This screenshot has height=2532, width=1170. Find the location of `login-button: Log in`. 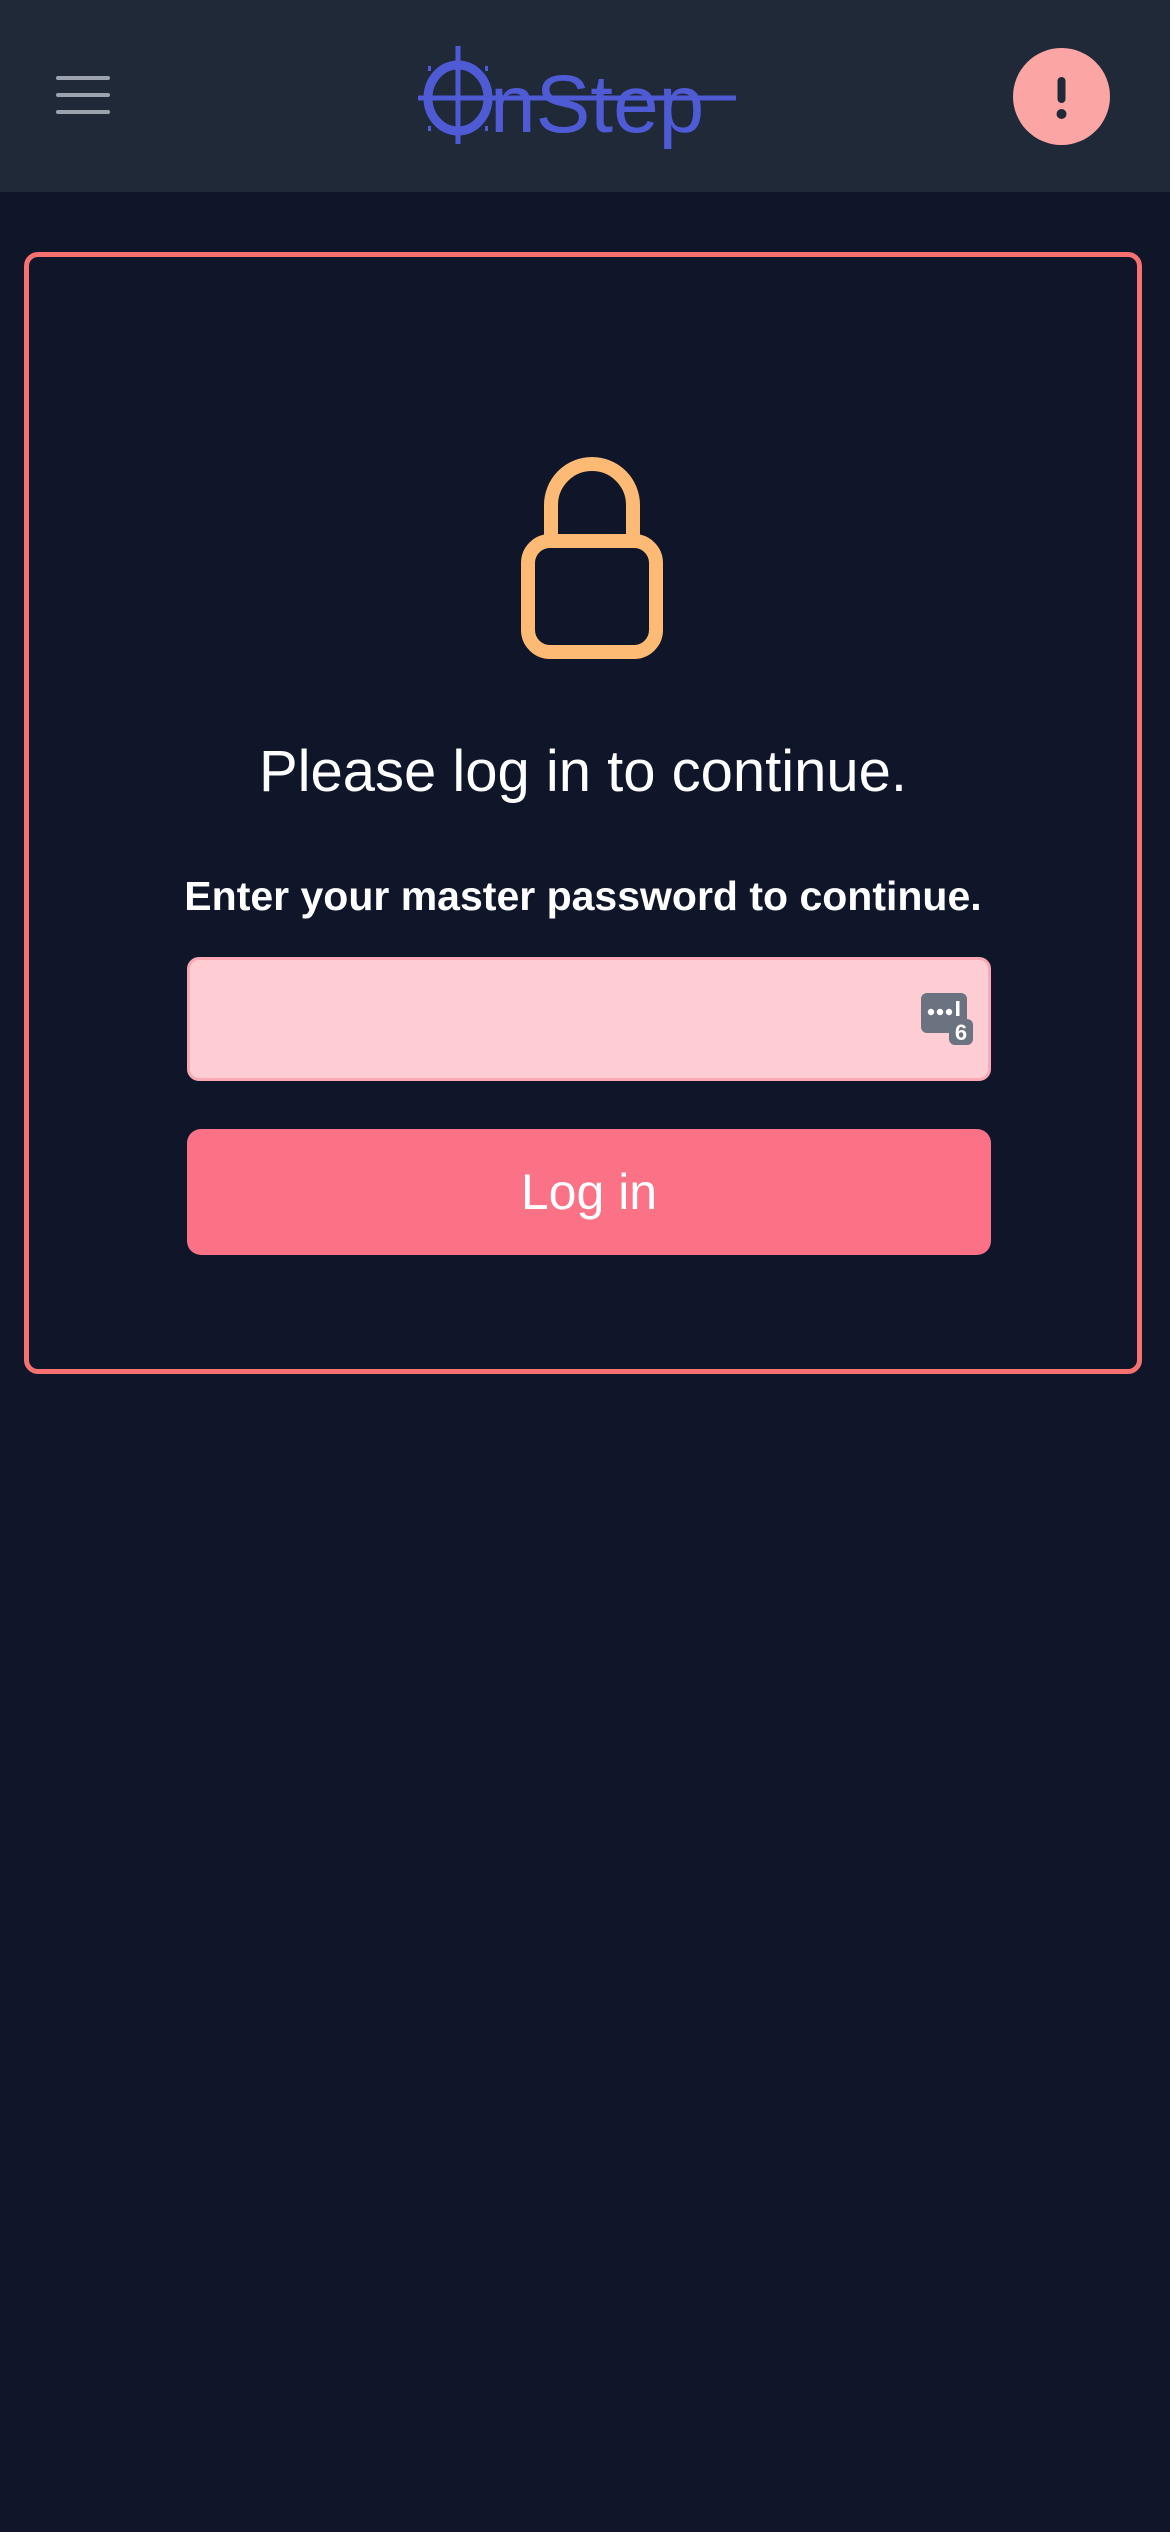

login-button: Log in is located at coordinates (589, 1192).